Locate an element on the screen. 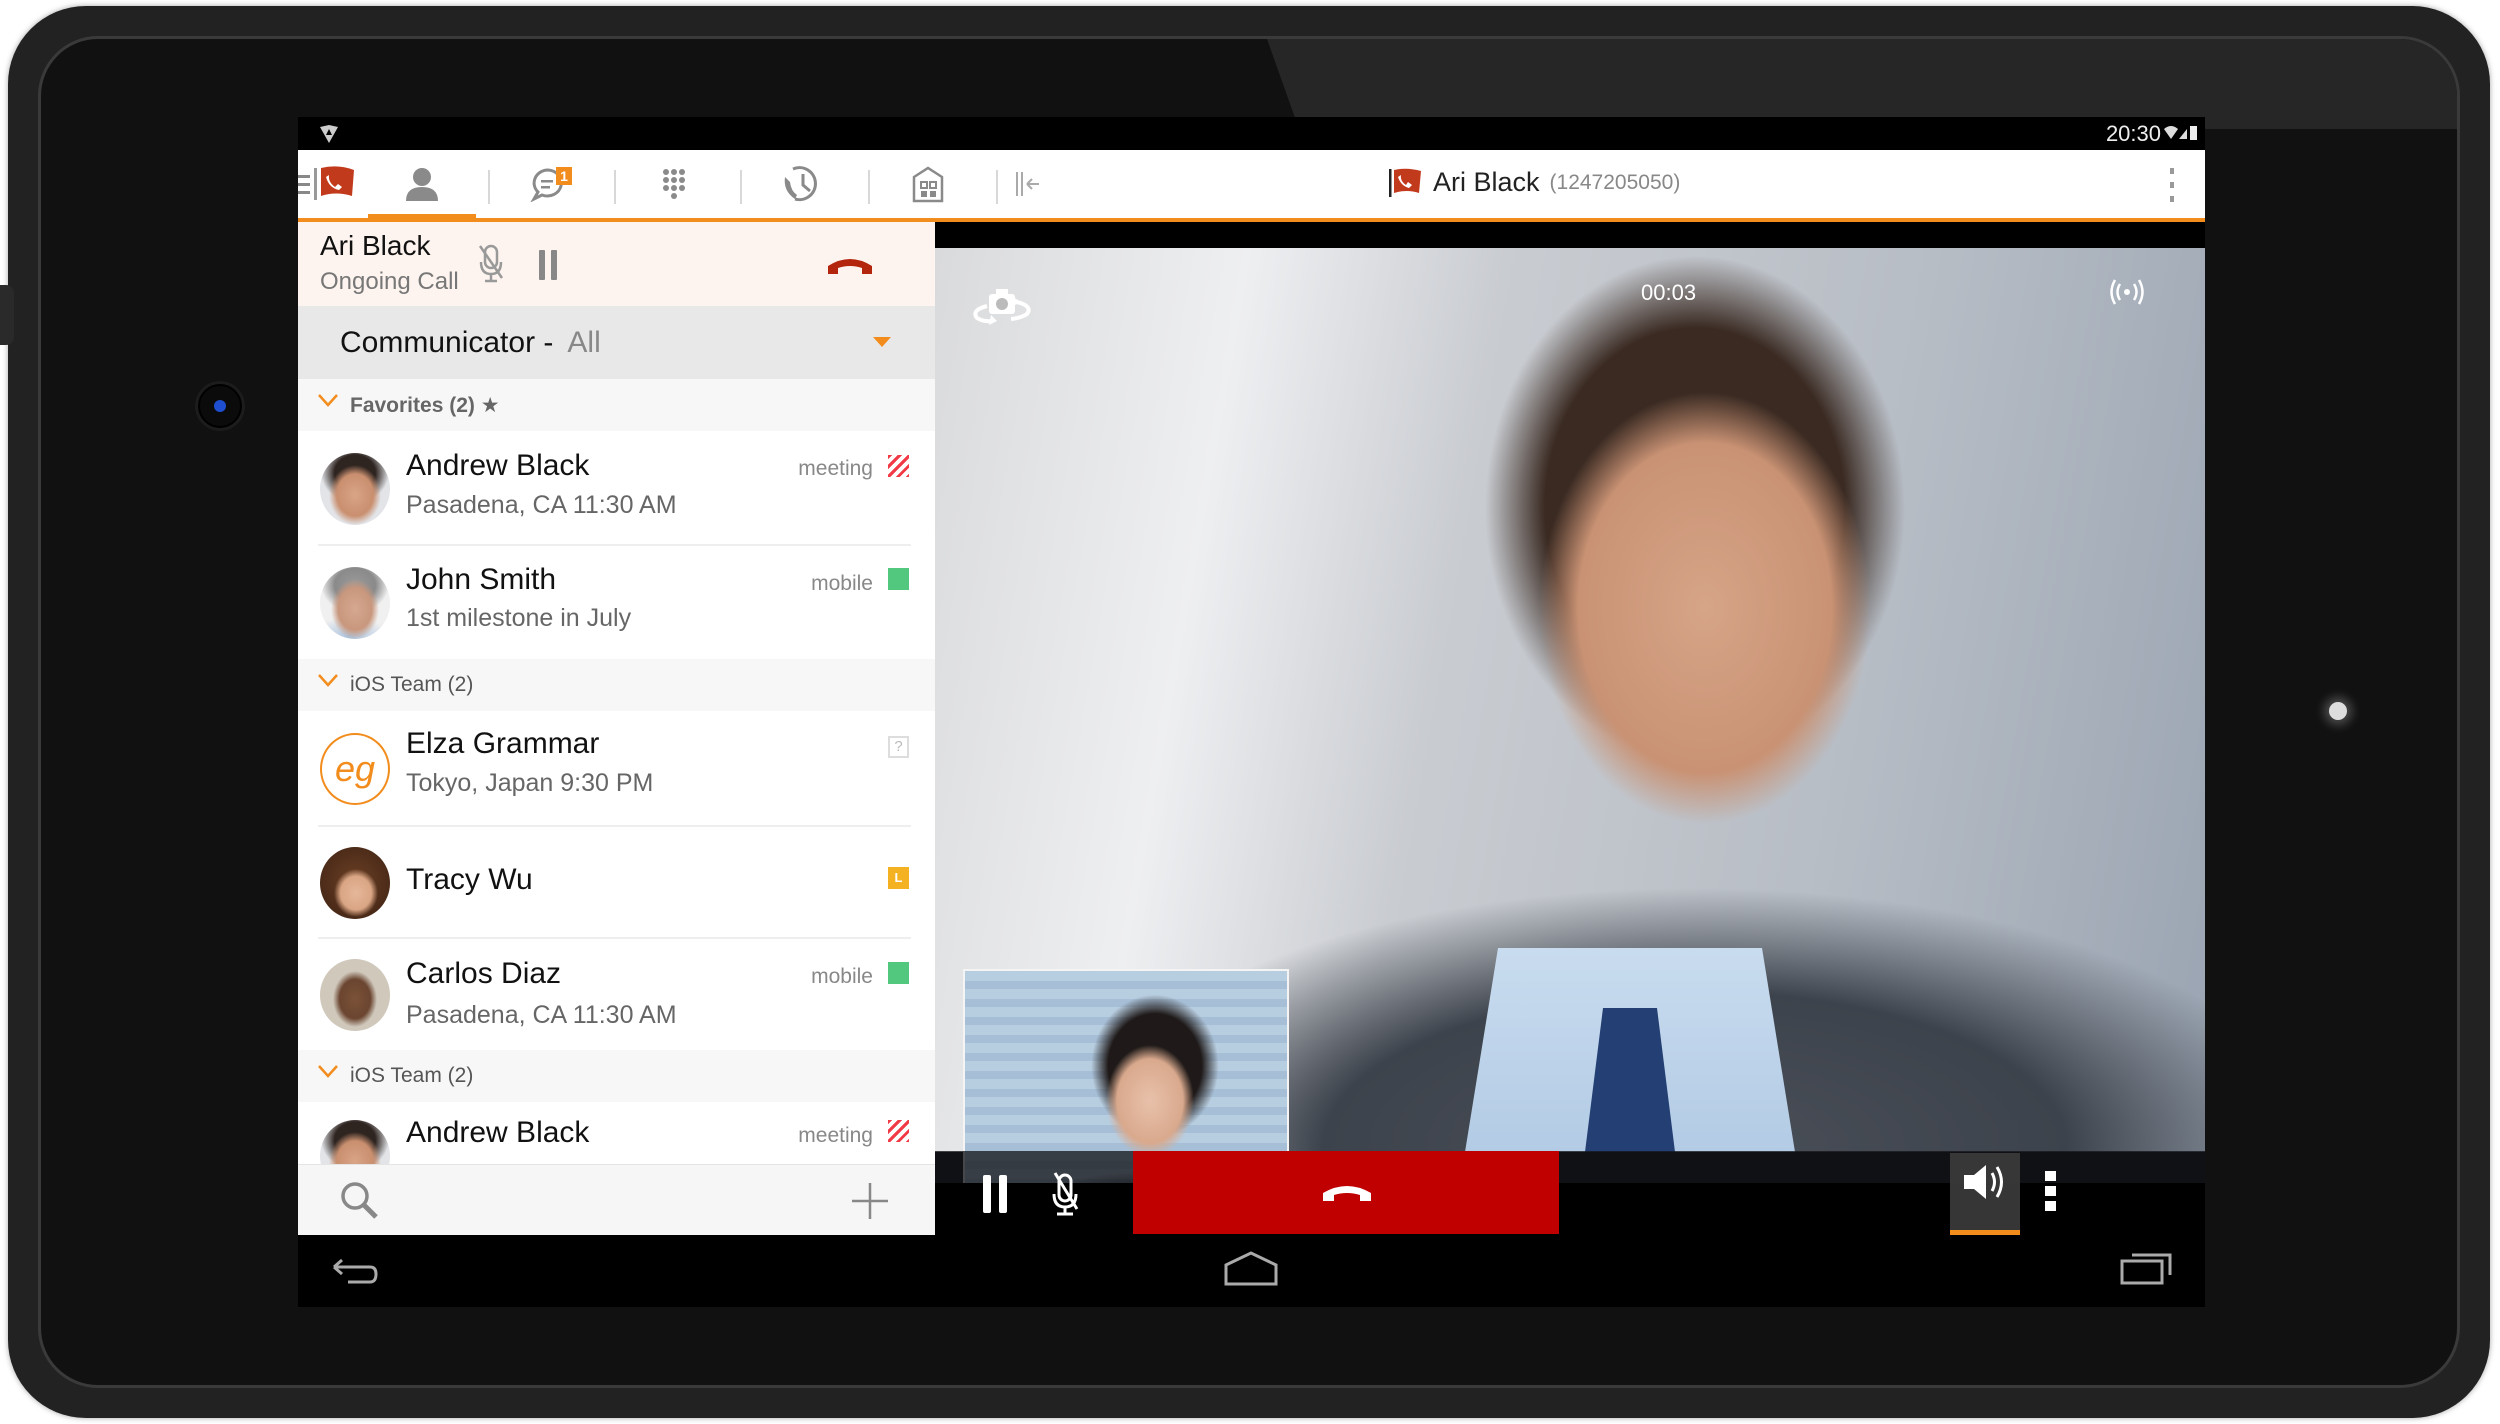 The height and width of the screenshot is (1424, 2500). ongoing-call-name: Ari Black is located at coordinates (375, 245).